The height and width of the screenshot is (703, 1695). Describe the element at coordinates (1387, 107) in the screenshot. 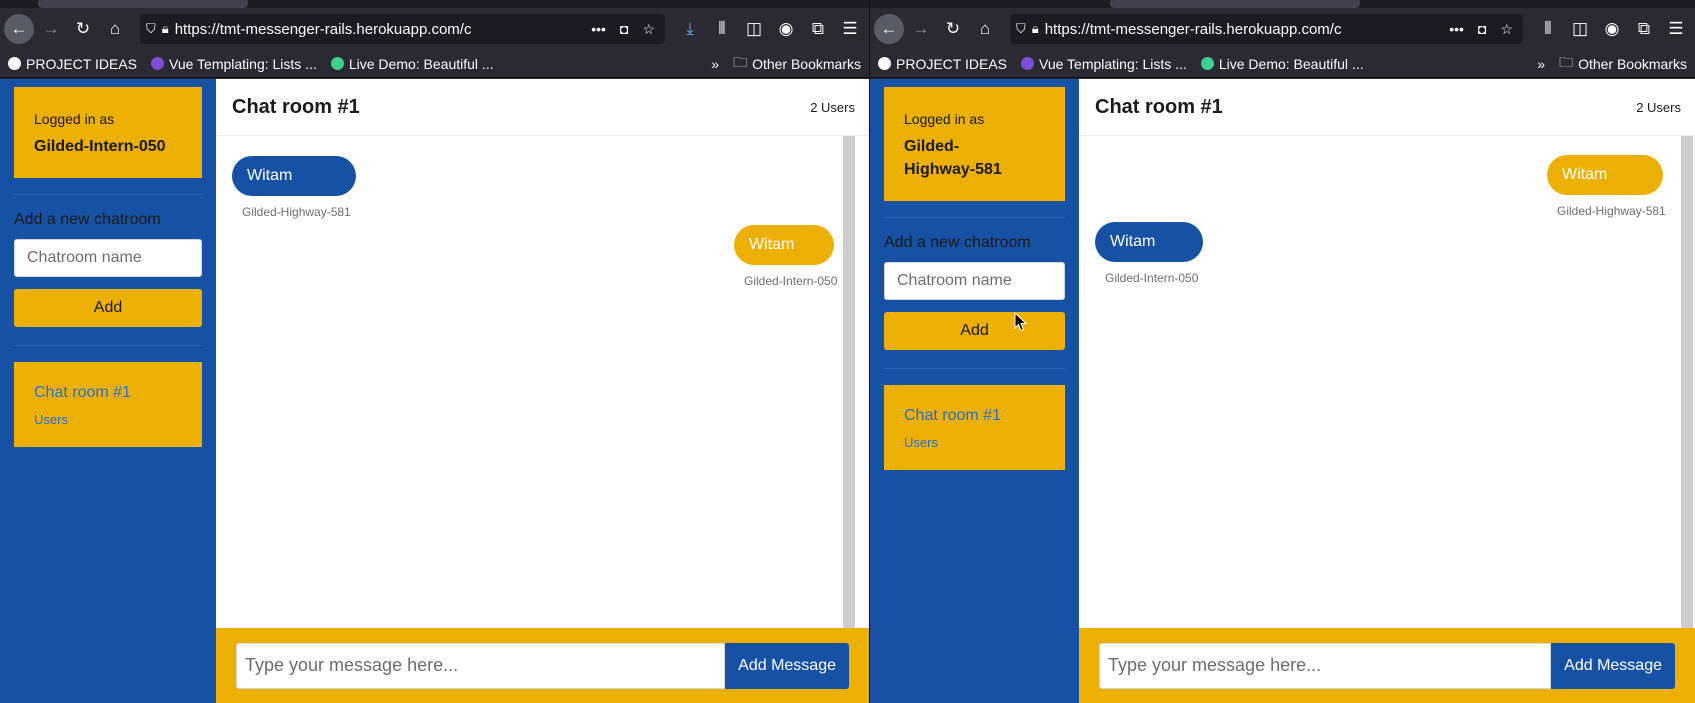

I see `chat-header: Chat room #1 2 Users` at that location.